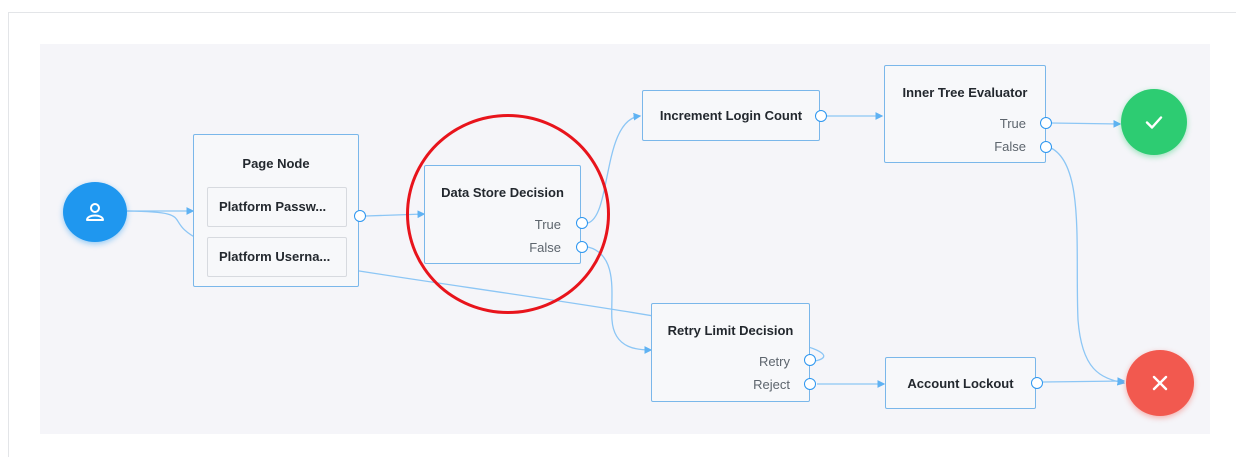 The height and width of the screenshot is (460, 1242). What do you see at coordinates (821, 116) in the screenshot?
I see `increment-login-count-output-port` at bounding box center [821, 116].